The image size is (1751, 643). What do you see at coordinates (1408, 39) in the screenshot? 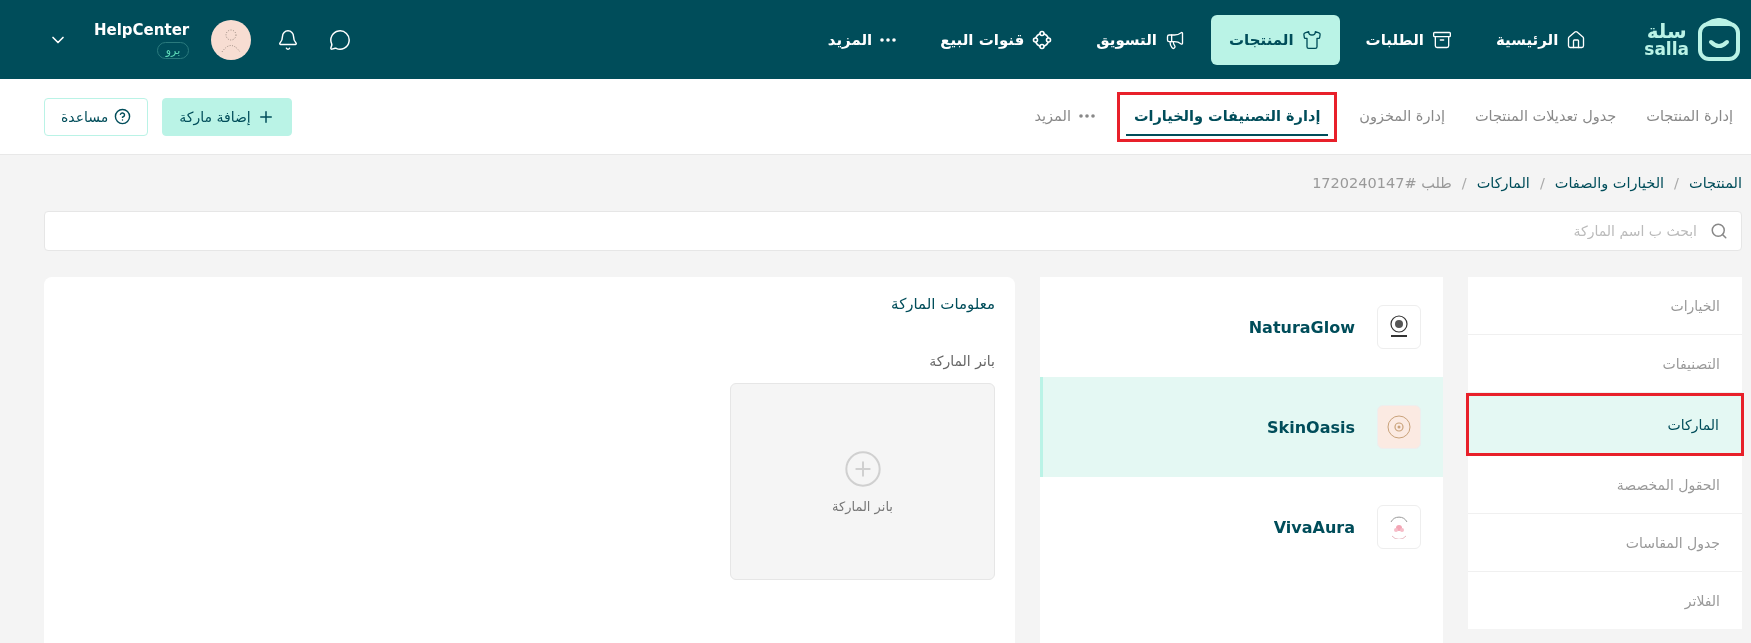
I see `nav-item: الطلبات` at bounding box center [1408, 39].